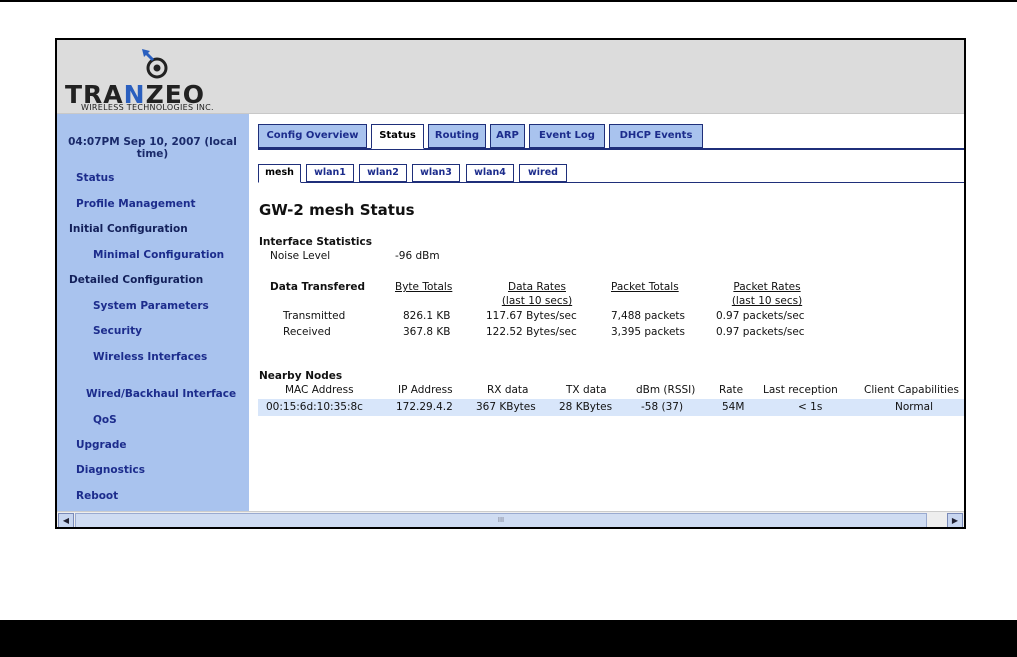  I want to click on subtab-wlan2: wlan2, so click(383, 173).